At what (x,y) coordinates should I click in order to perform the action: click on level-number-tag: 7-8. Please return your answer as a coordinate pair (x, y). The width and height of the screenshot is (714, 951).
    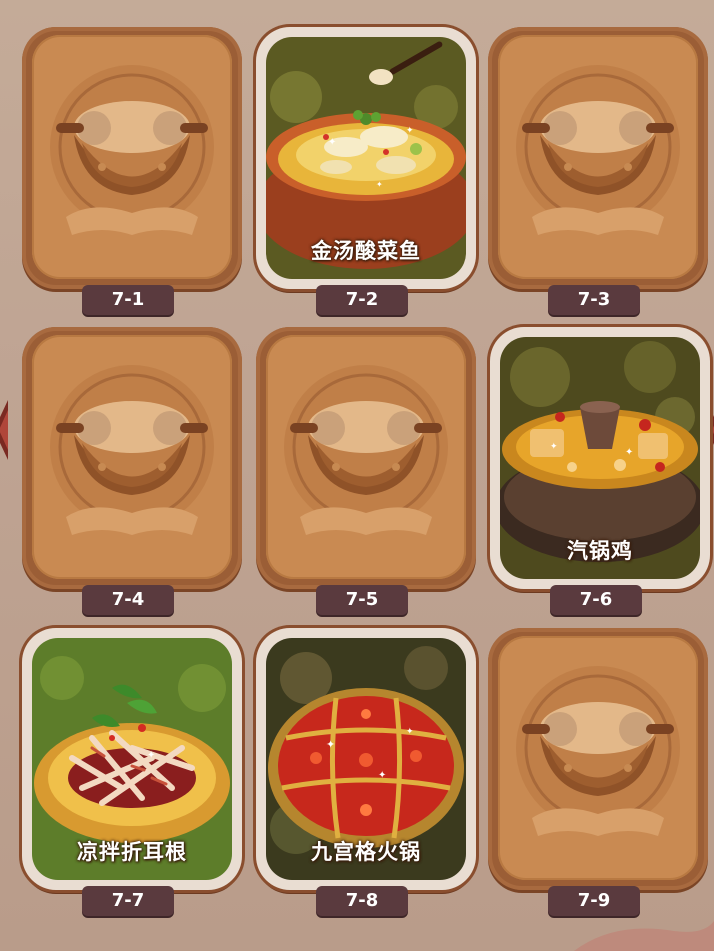
    Looking at the image, I should click on (362, 901).